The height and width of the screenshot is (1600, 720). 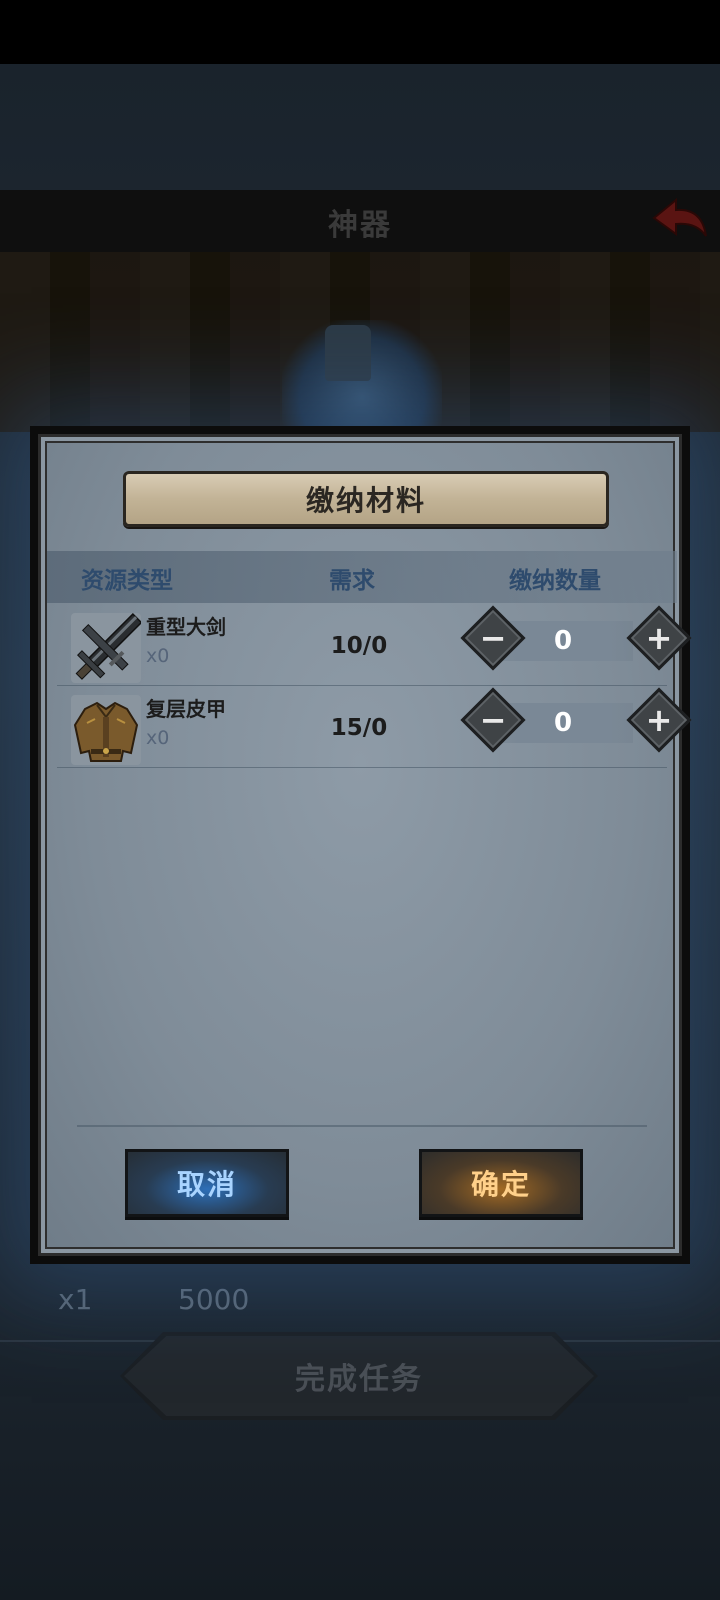 What do you see at coordinates (348, 353) in the screenshot?
I see `statue-head` at bounding box center [348, 353].